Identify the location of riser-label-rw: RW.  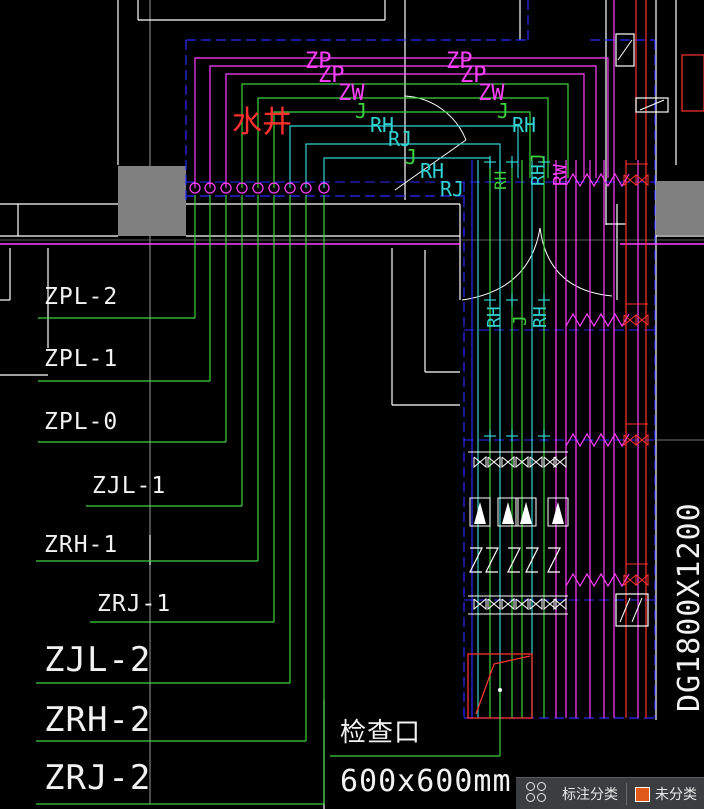
(560, 175).